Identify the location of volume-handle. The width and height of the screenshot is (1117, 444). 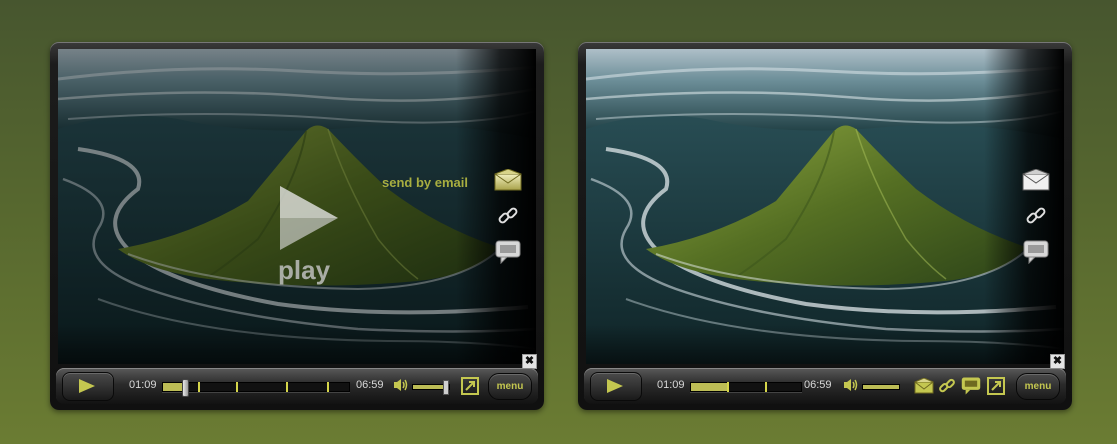
(446, 387).